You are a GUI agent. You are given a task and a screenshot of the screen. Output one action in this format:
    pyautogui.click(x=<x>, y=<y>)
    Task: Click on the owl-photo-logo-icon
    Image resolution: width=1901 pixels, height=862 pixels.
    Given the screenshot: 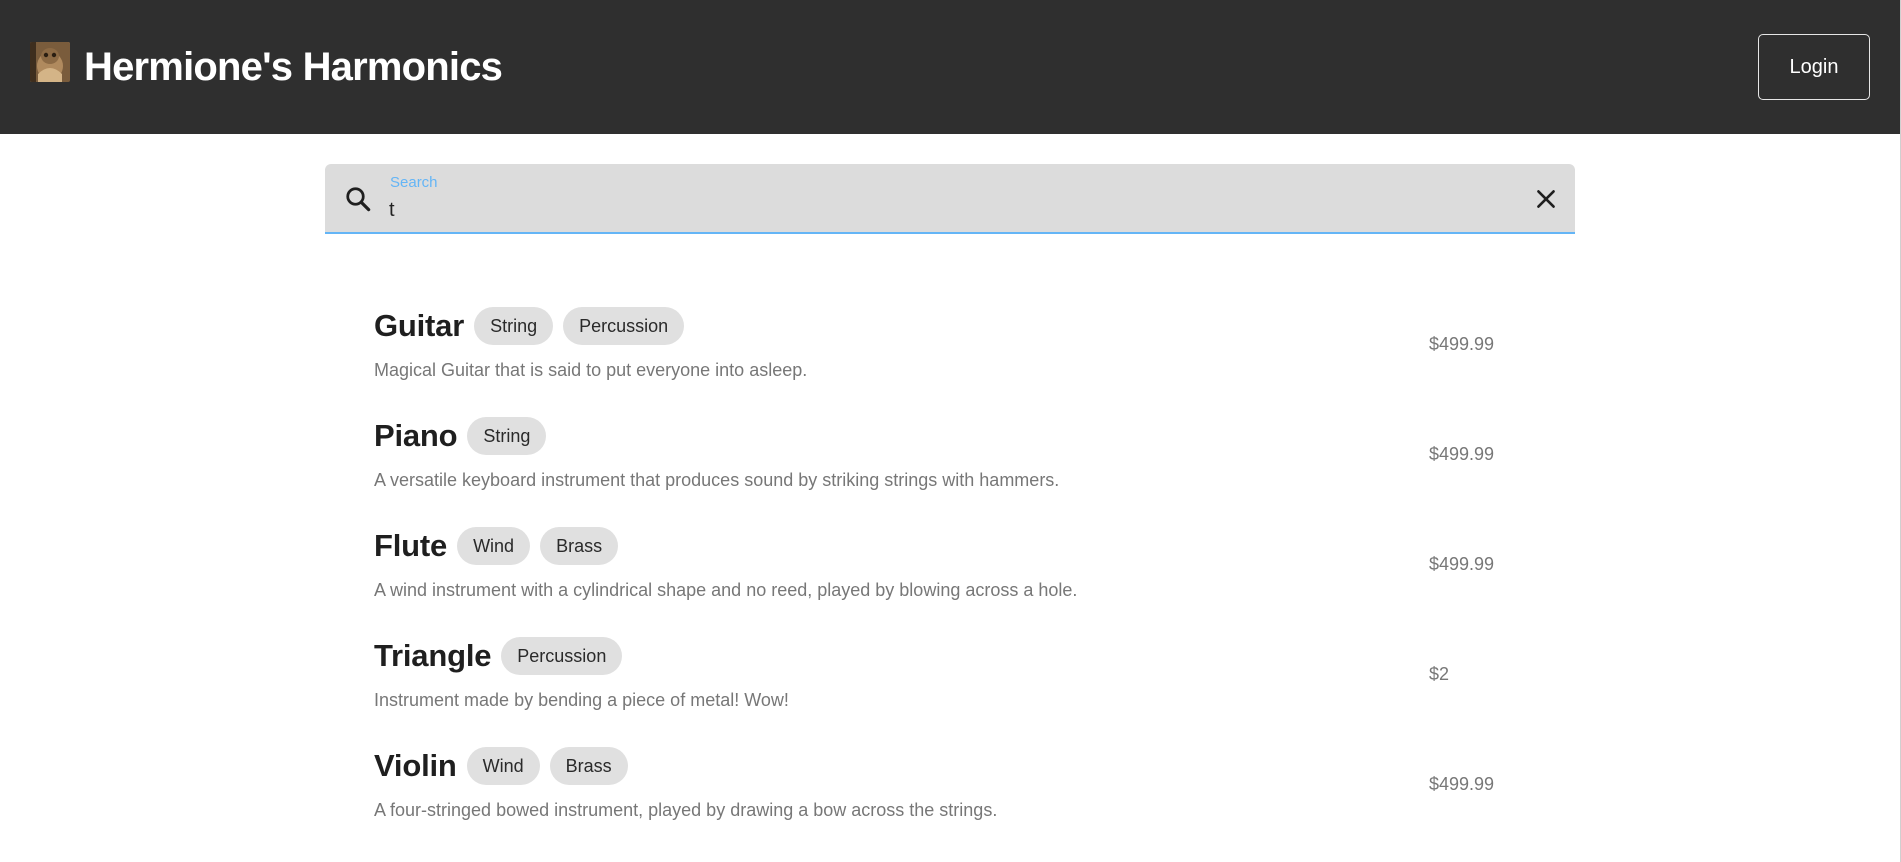 What is the action you would take?
    pyautogui.click(x=50, y=62)
    